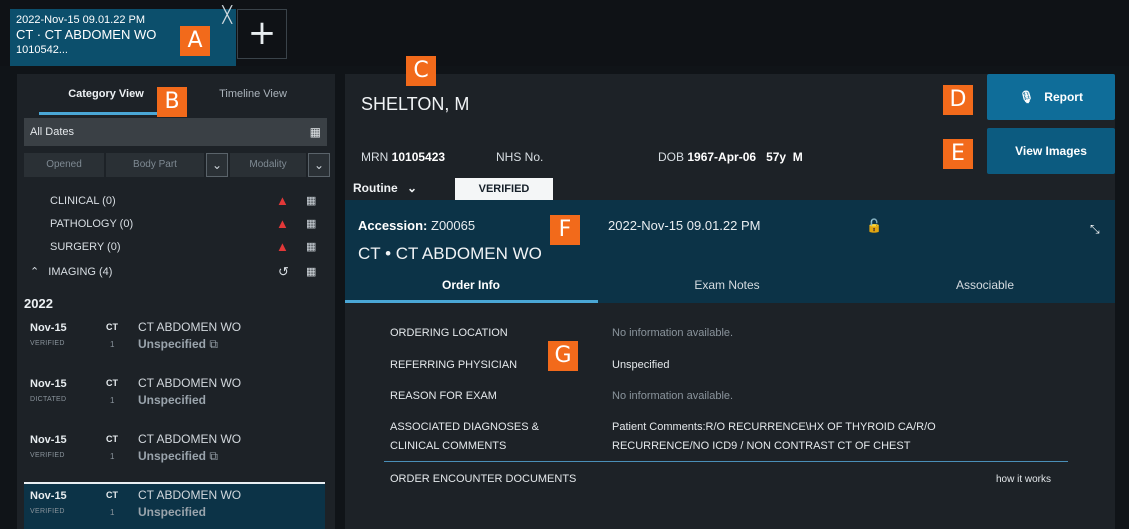 The height and width of the screenshot is (529, 1129). Describe the element at coordinates (106, 94) in the screenshot. I see `tab-category-view: Category View` at that location.